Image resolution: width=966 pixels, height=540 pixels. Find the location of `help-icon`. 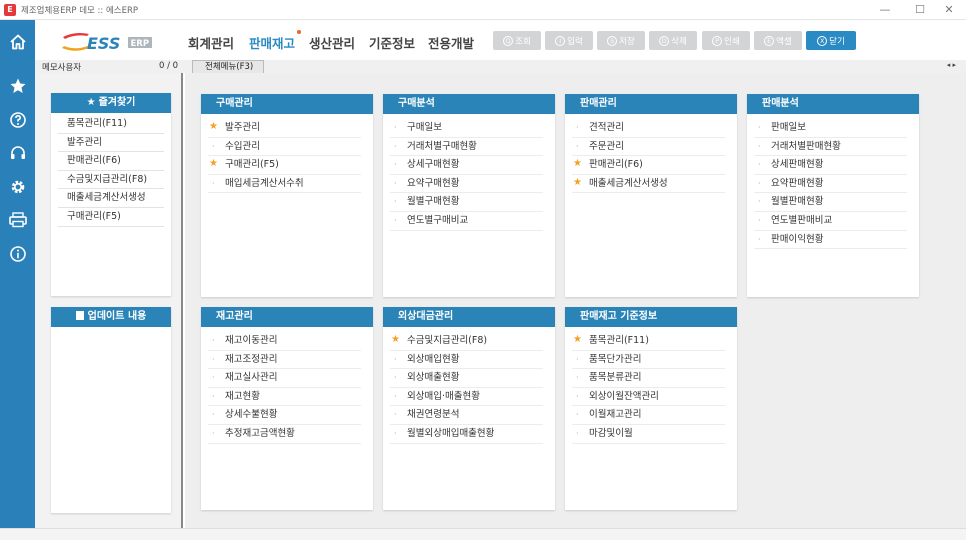

help-icon is located at coordinates (17, 120).